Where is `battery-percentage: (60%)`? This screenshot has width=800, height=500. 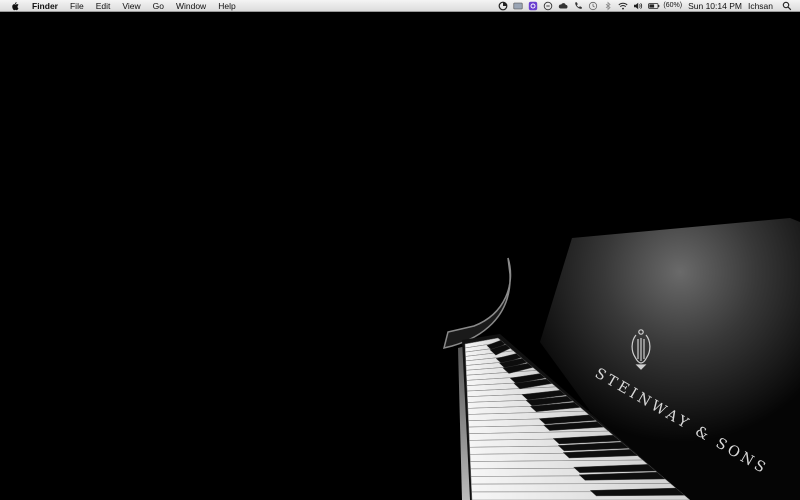 battery-percentage: (60%) is located at coordinates (672, 5).